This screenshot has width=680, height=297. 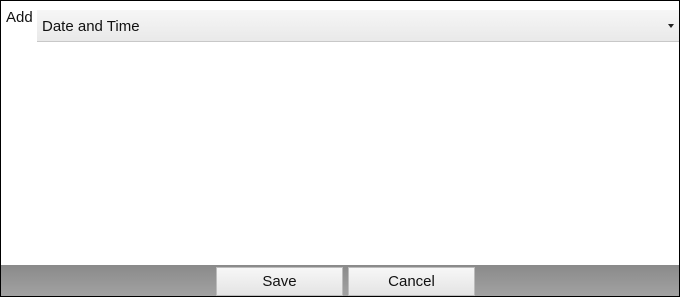 I want to click on dialog-footer: Save Cancel, so click(x=340, y=280).